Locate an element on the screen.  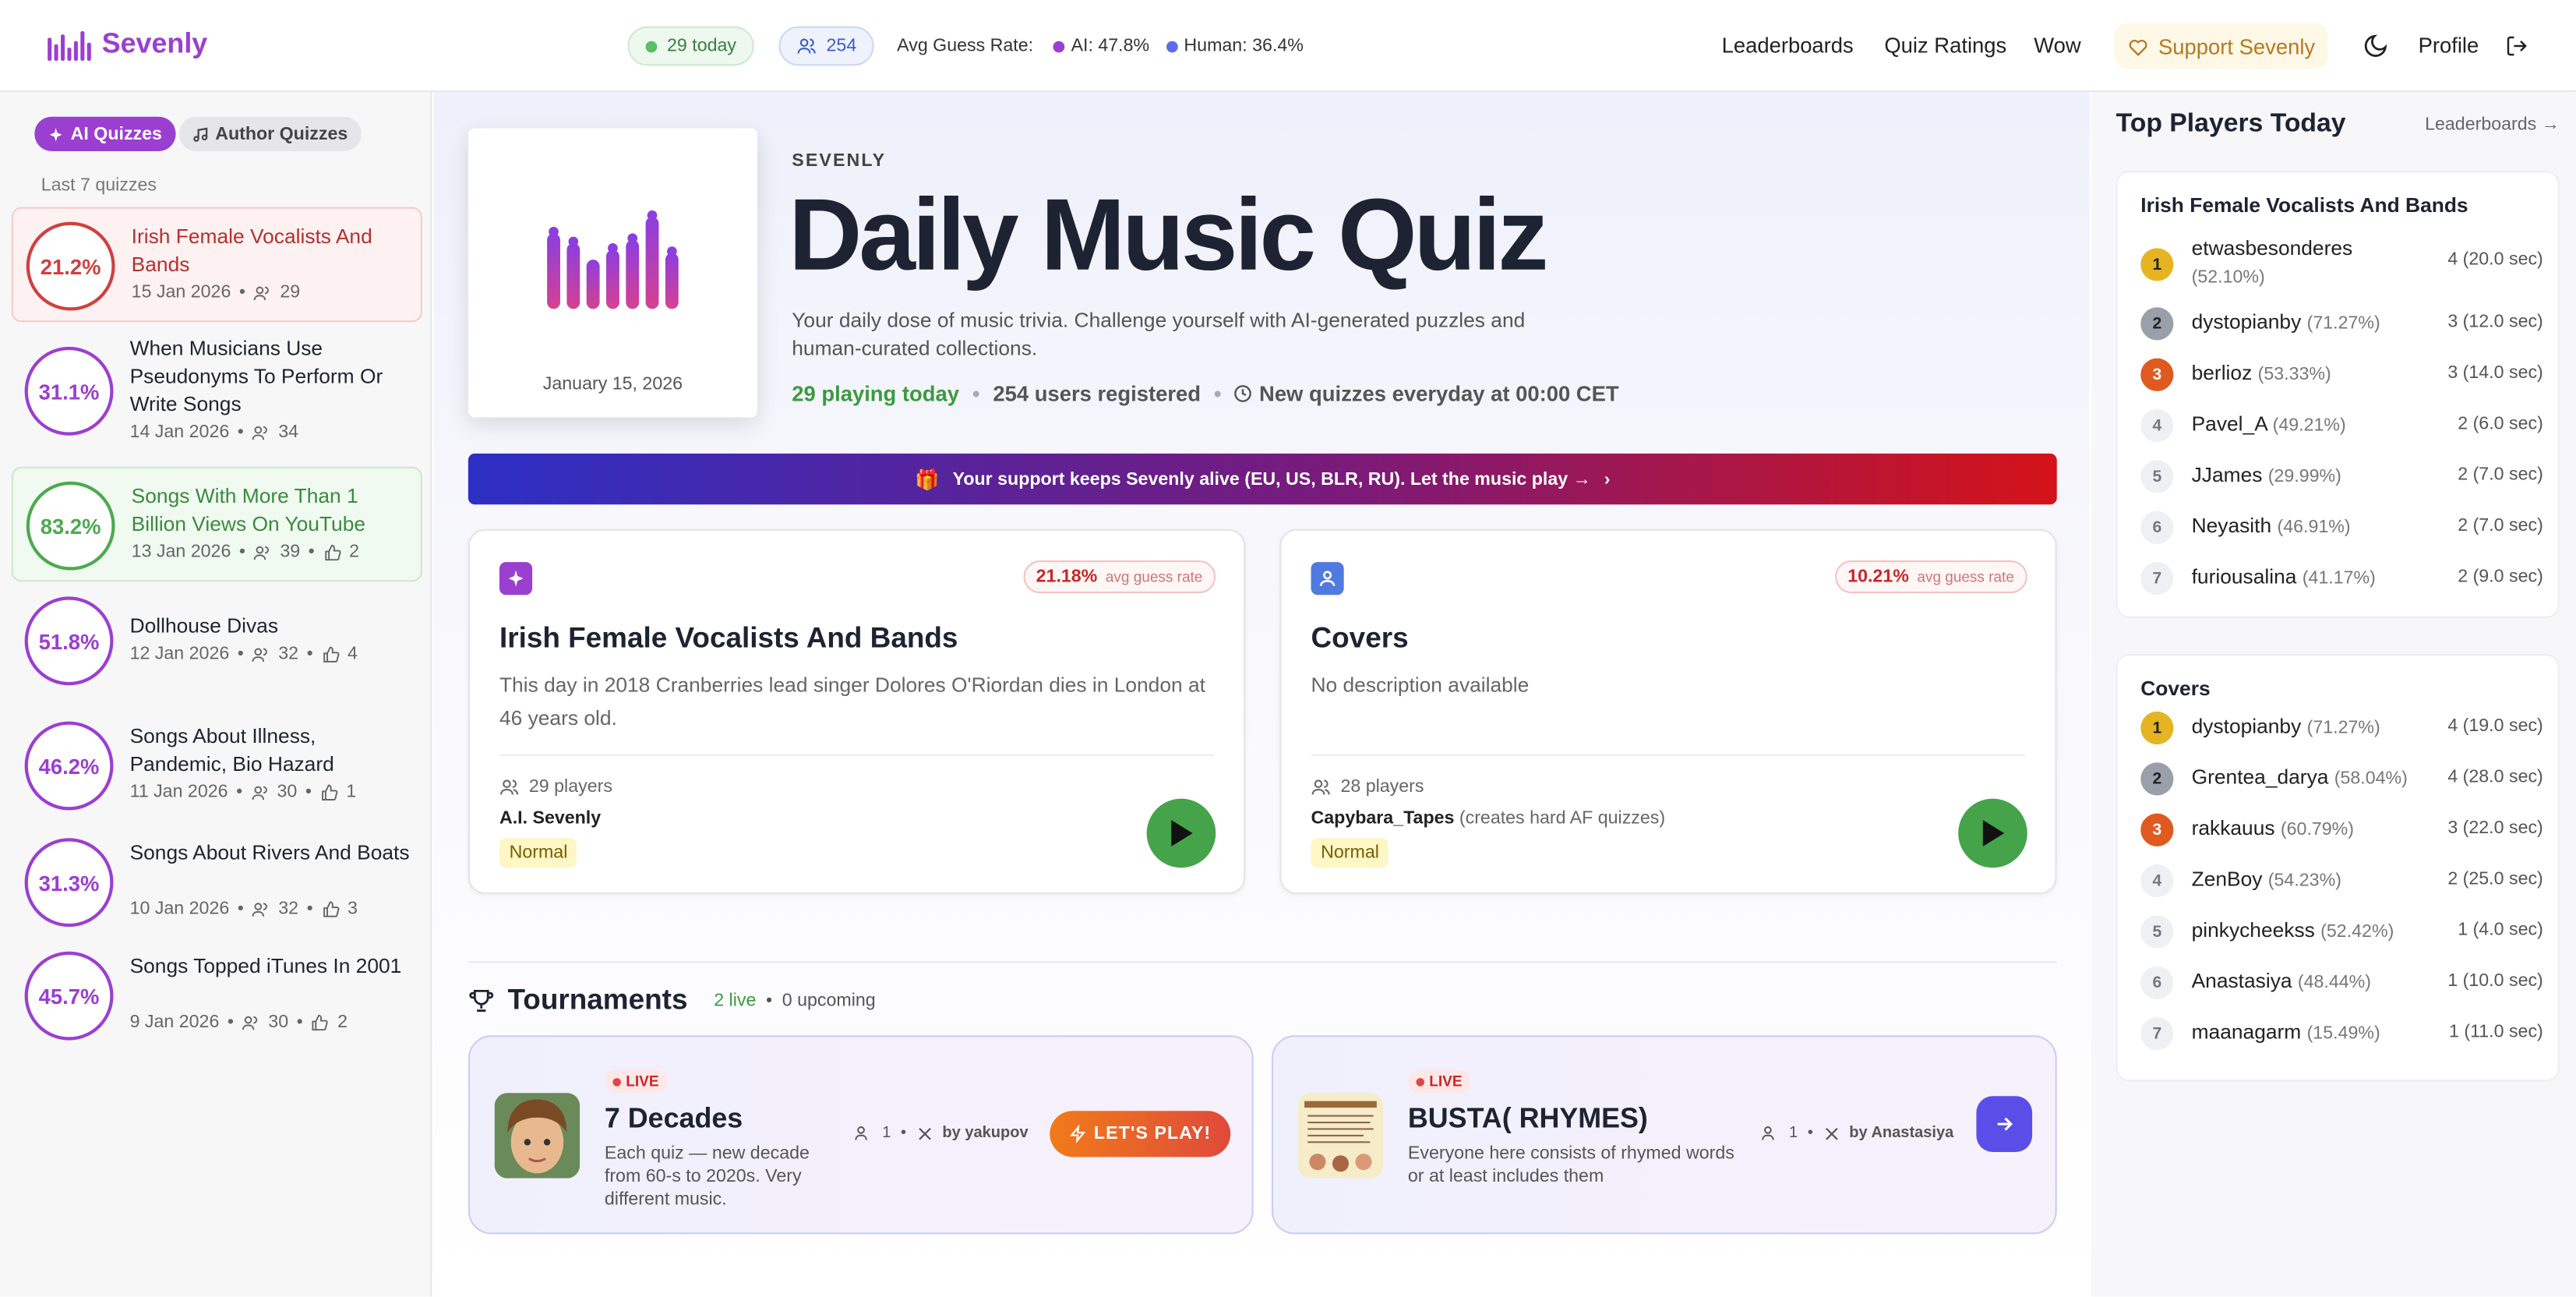
sparkle-icon is located at coordinates (55, 134).